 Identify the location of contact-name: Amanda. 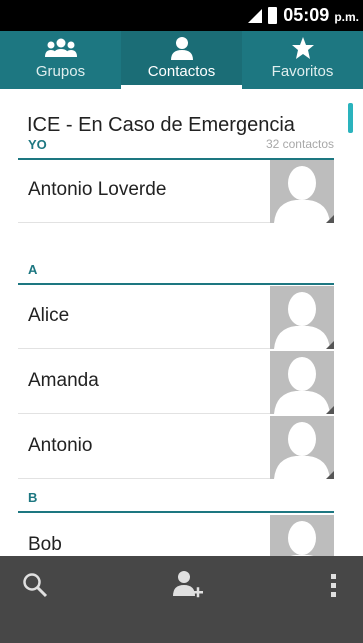
(63, 380).